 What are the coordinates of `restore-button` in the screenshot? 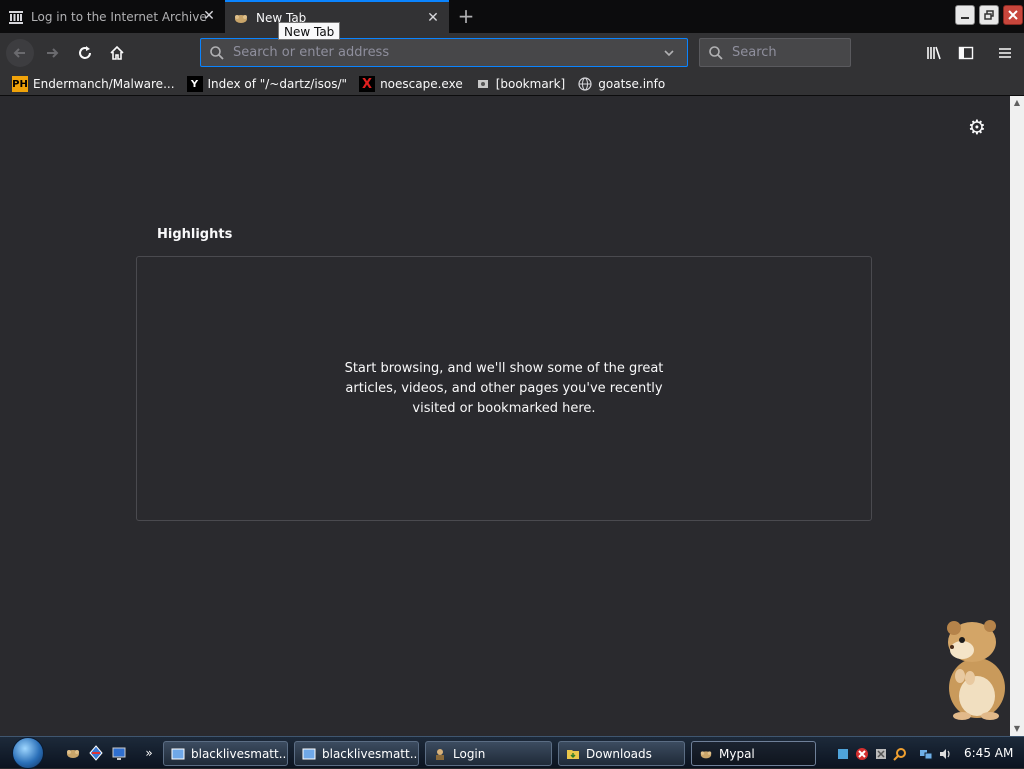 It's located at (989, 15).